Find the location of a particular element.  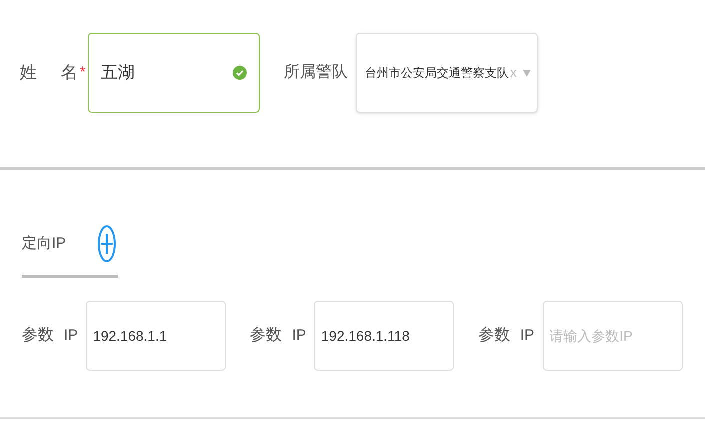

required-mark: * is located at coordinates (83, 72).